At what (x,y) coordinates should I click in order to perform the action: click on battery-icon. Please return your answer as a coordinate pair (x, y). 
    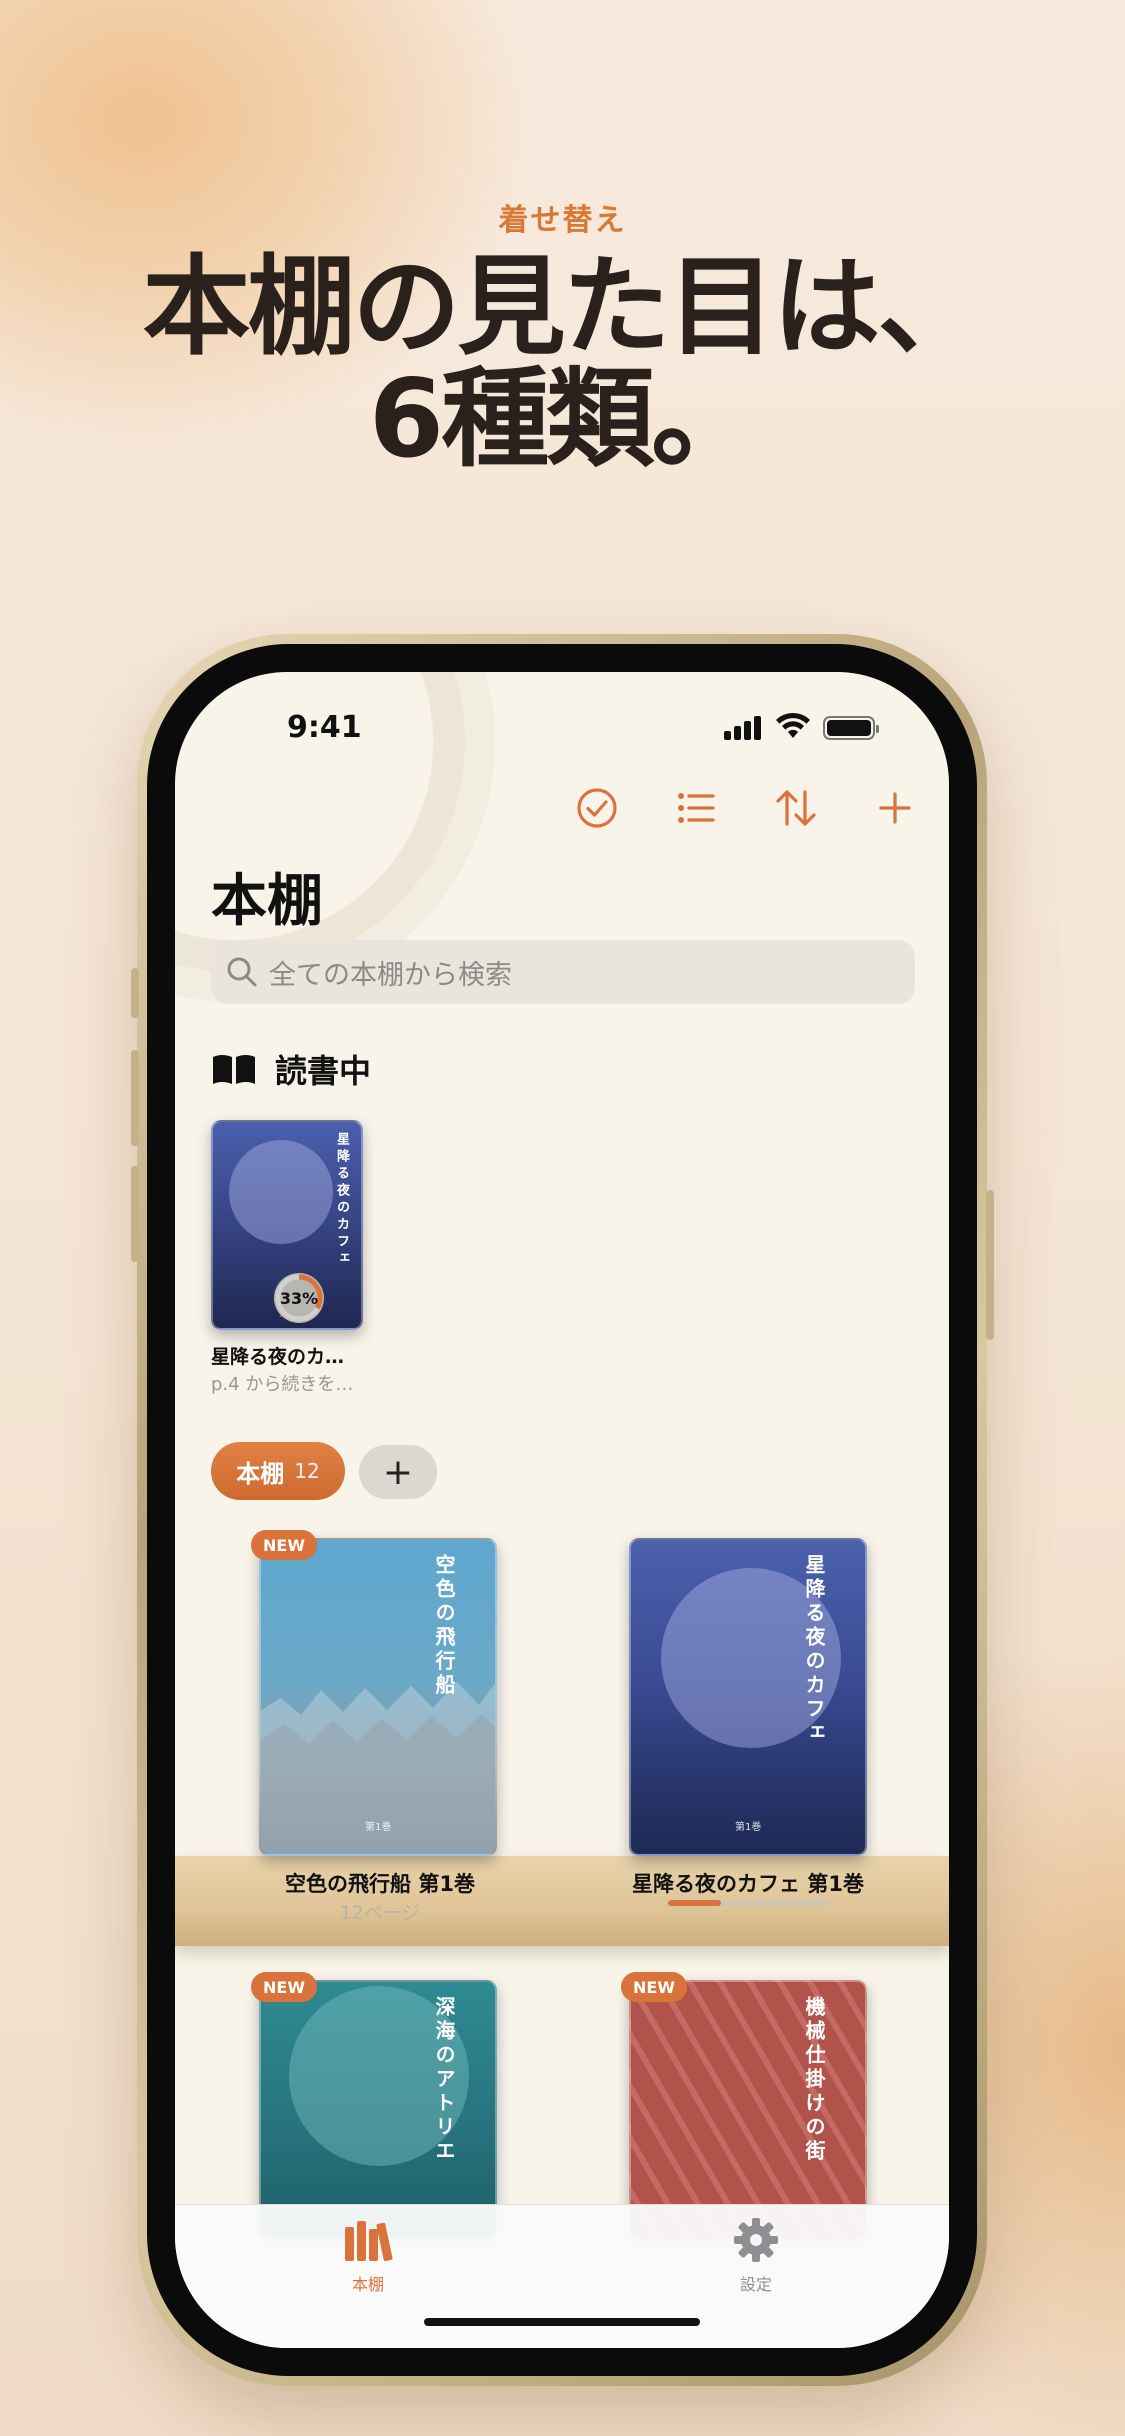
    Looking at the image, I should click on (851, 728).